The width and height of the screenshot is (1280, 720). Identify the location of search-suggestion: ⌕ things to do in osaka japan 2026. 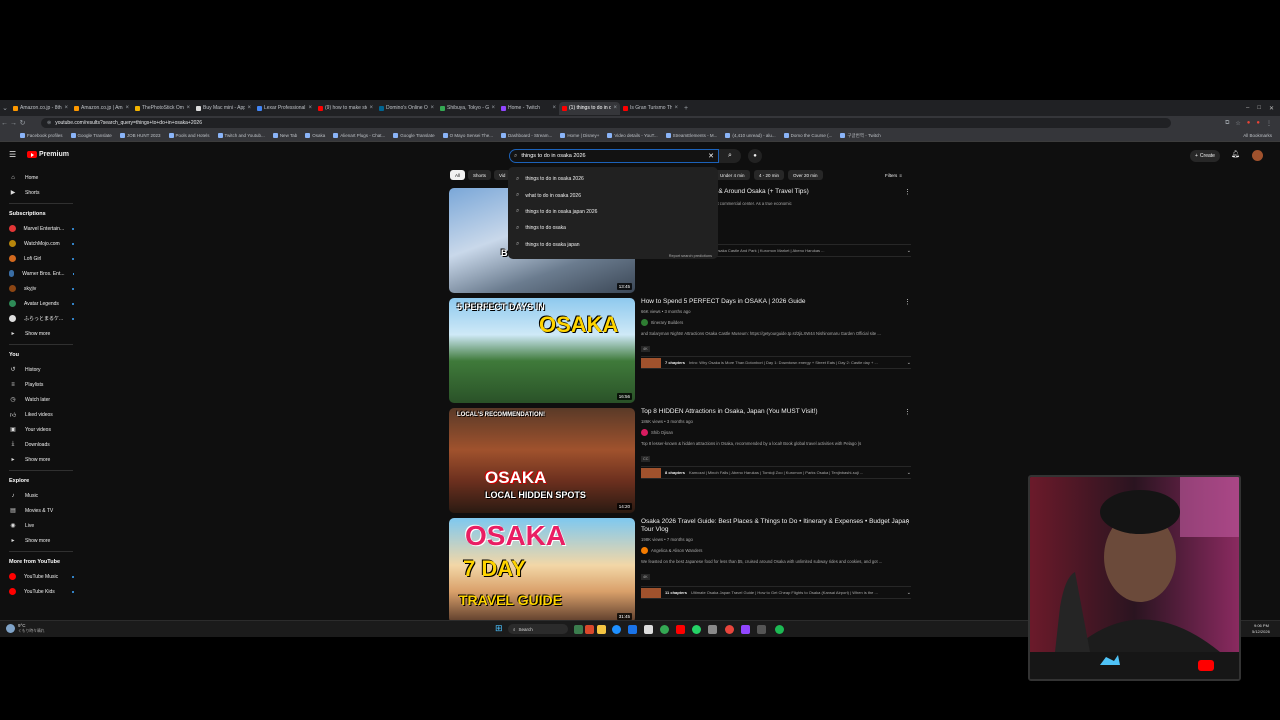
(613, 212).